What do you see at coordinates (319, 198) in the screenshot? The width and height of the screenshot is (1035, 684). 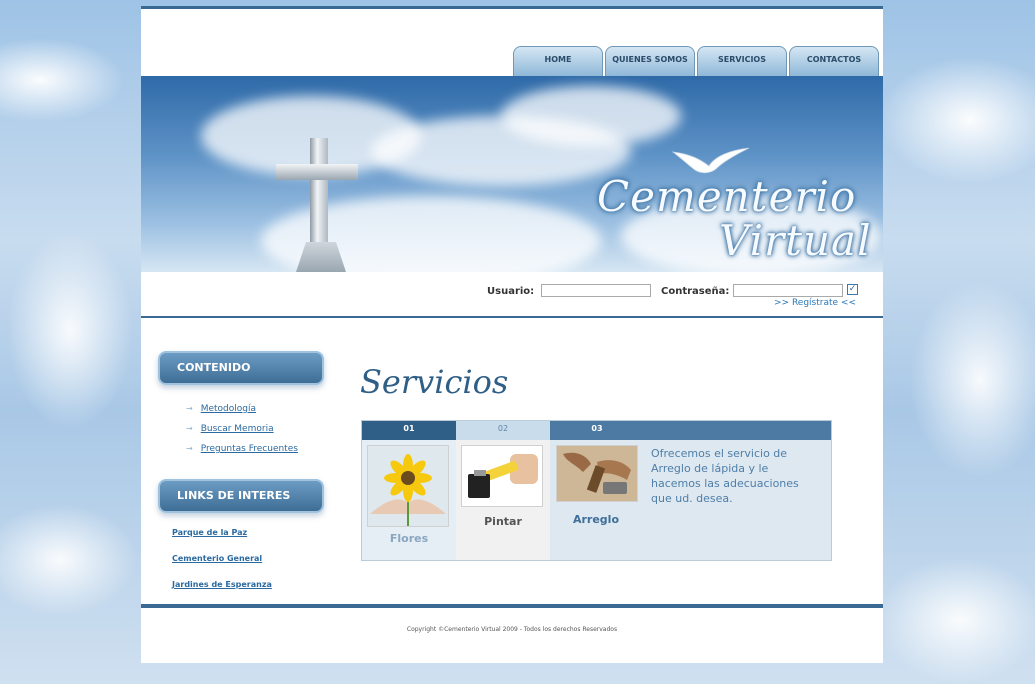 I see `cross-image` at bounding box center [319, 198].